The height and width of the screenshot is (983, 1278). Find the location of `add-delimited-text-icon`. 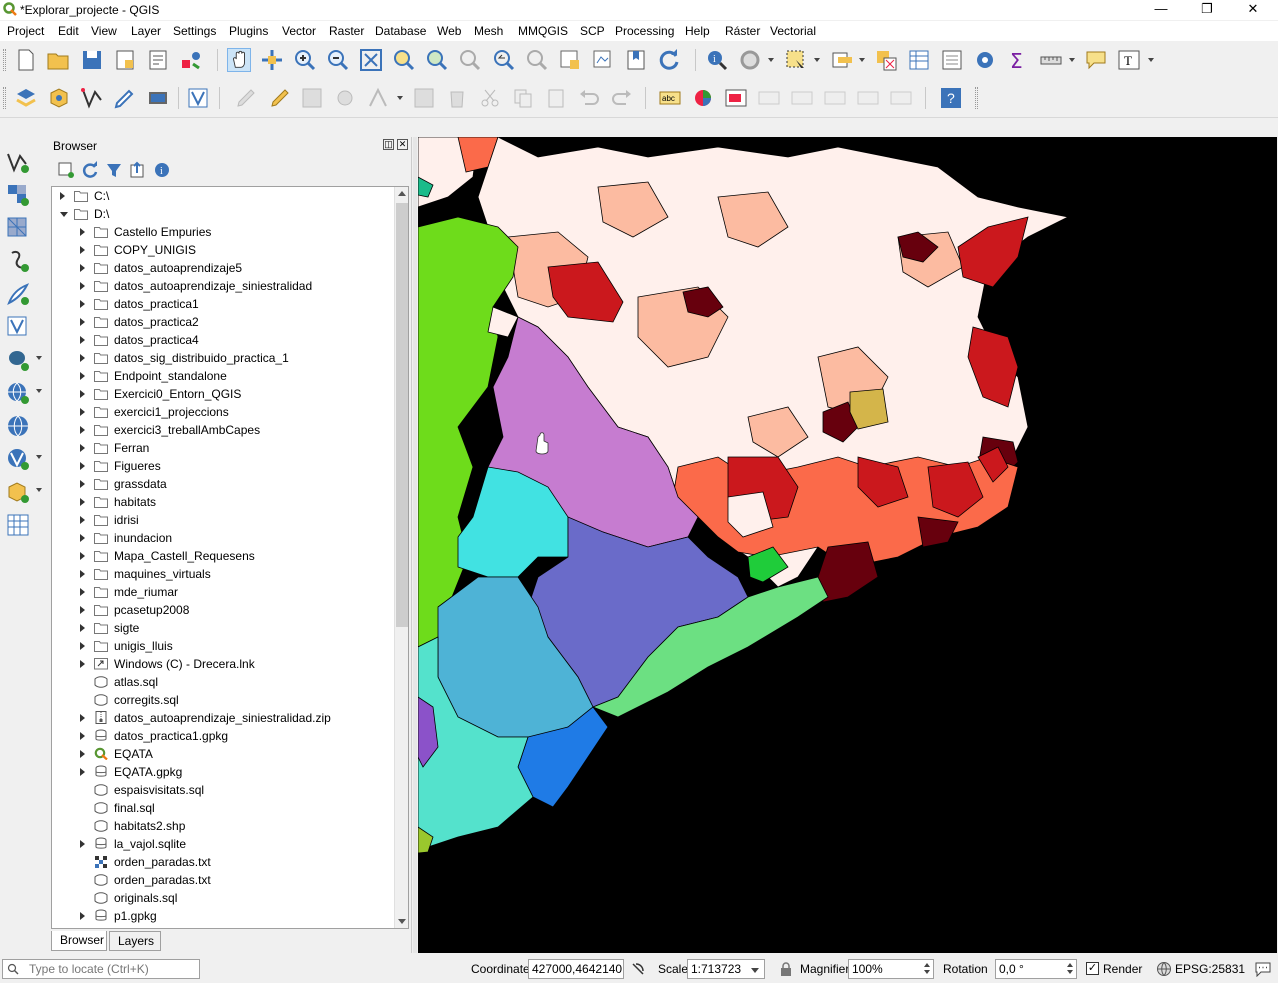

add-delimited-text-icon is located at coordinates (18, 261).